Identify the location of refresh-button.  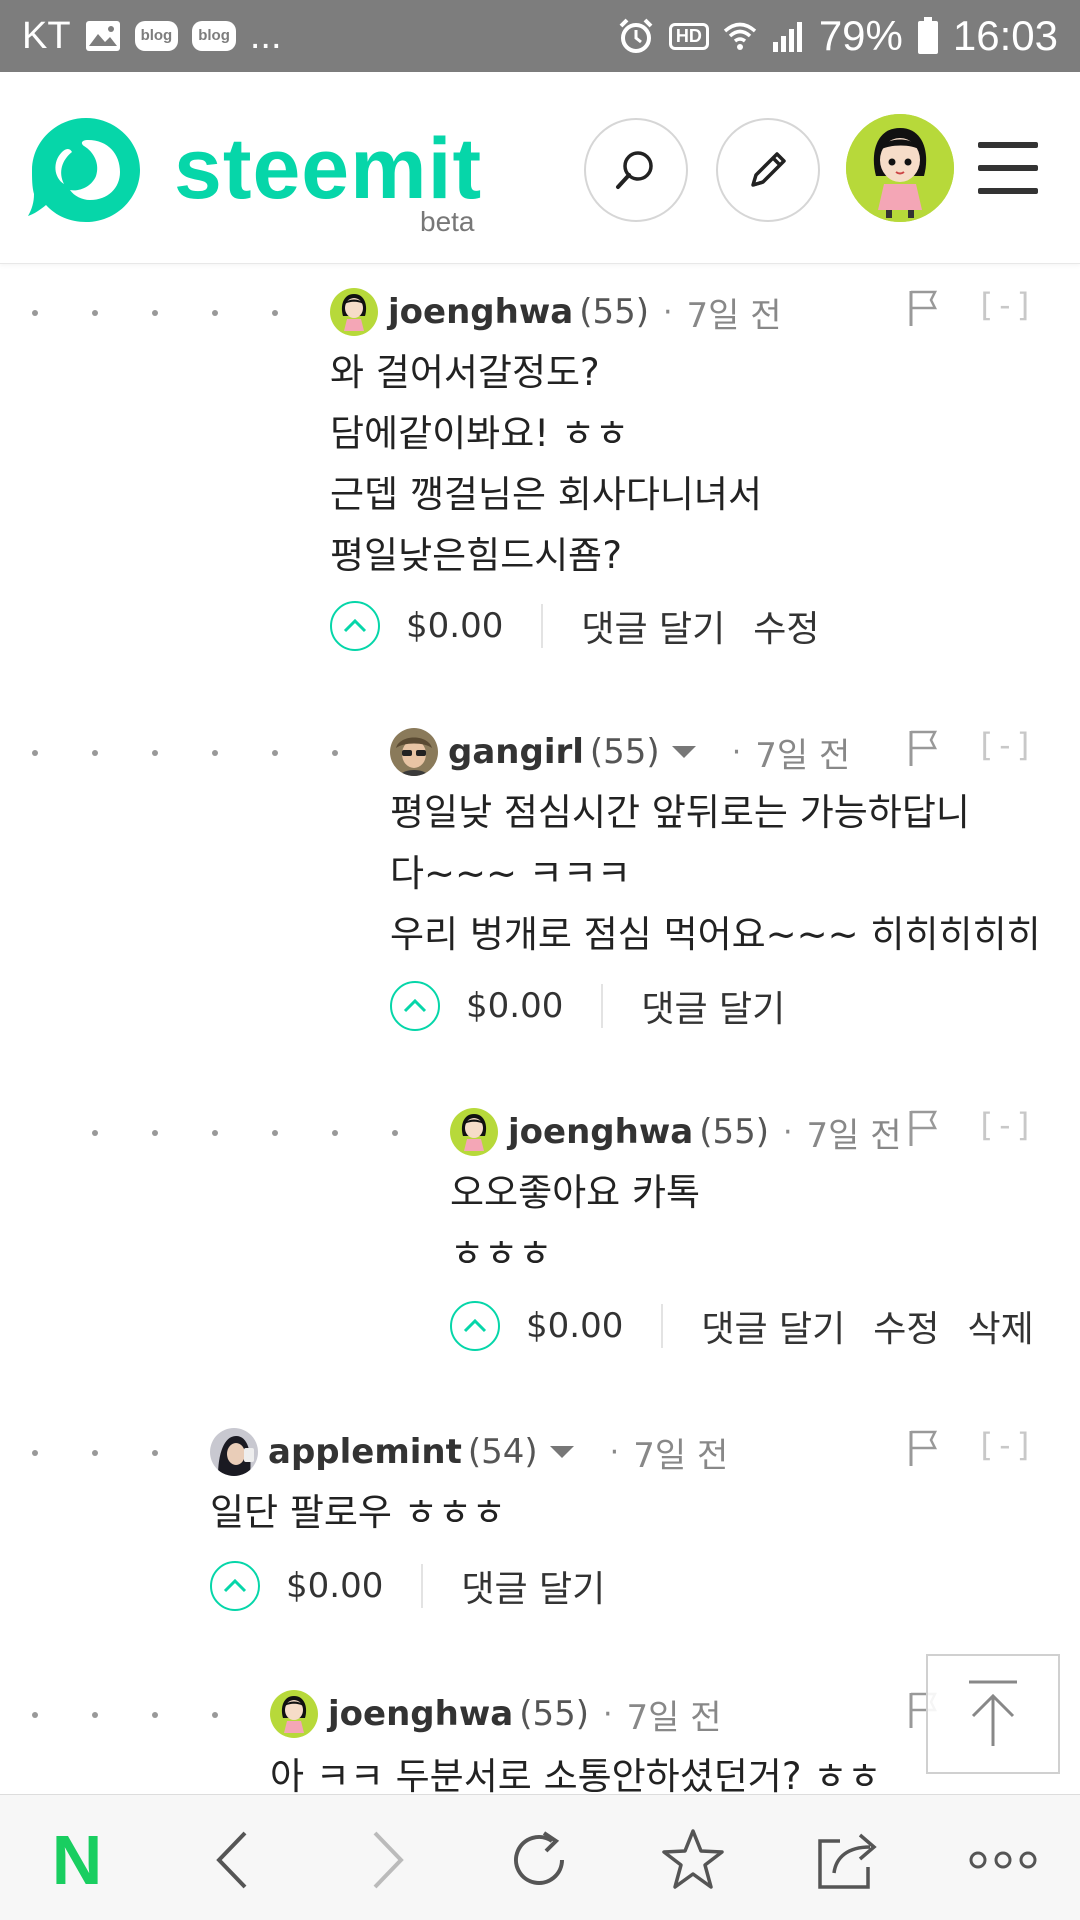
(539, 1860).